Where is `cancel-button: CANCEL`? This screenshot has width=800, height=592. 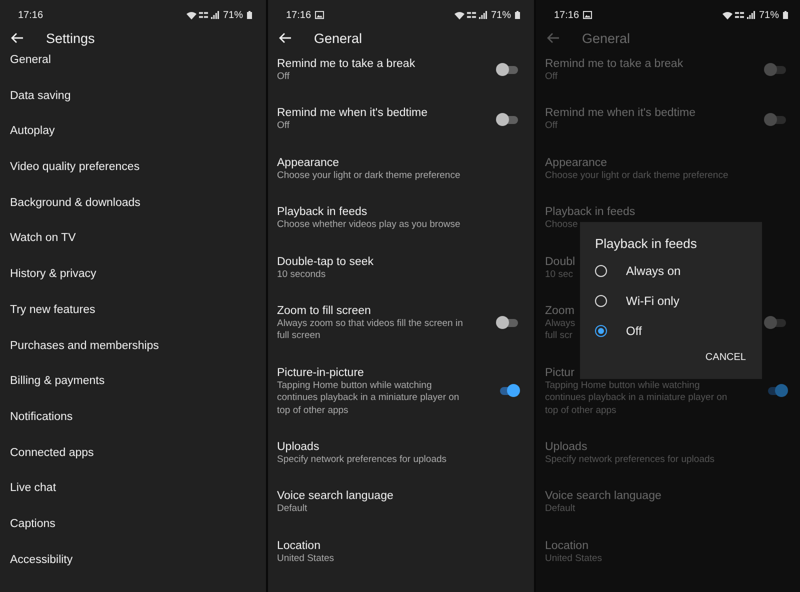 cancel-button: CANCEL is located at coordinates (725, 357).